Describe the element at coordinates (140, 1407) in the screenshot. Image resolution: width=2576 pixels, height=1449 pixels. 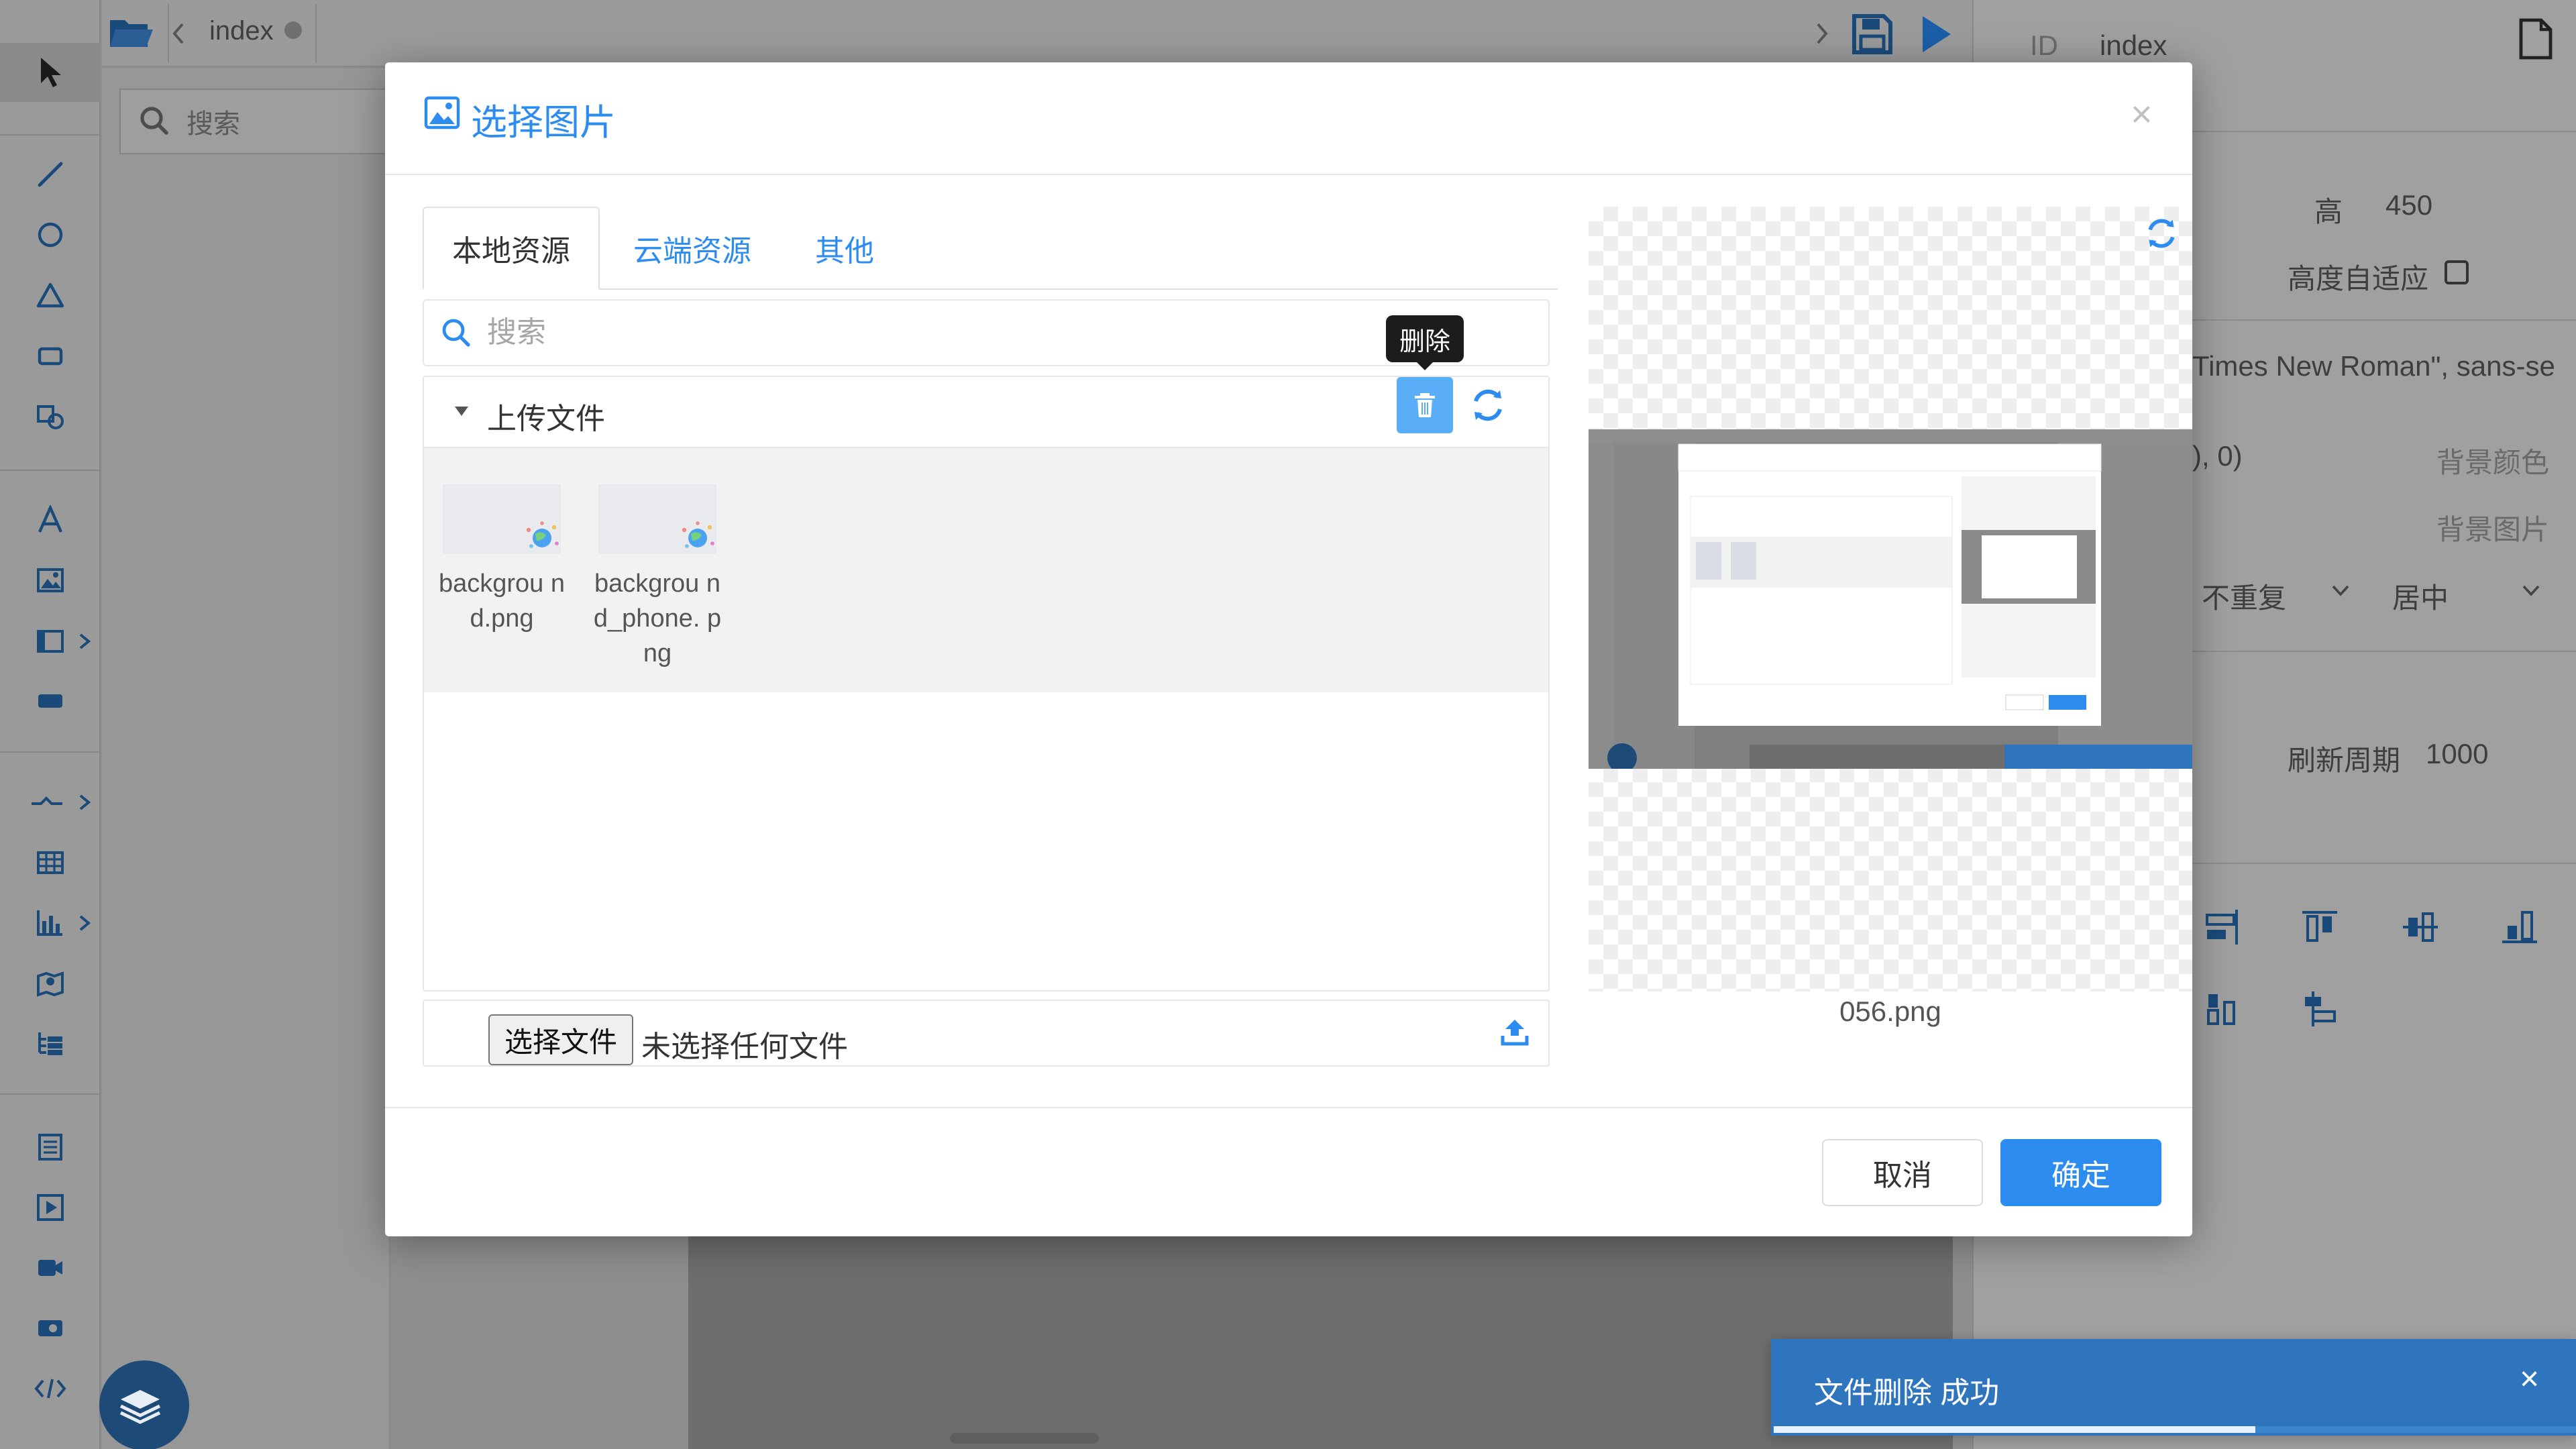
I see `layers-icon` at that location.